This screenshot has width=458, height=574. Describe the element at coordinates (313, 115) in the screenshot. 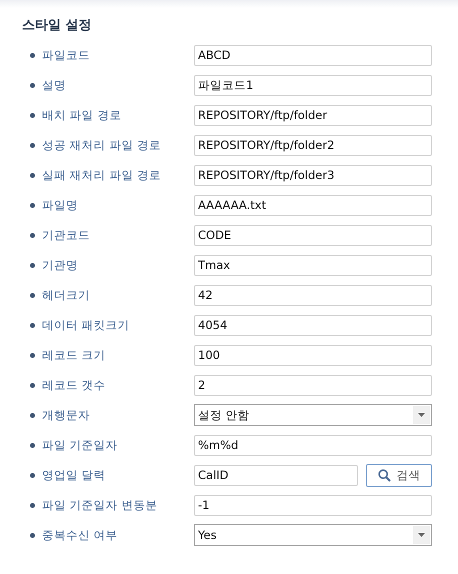

I see `input-field: REPOSITORY/ftp/folder` at that location.